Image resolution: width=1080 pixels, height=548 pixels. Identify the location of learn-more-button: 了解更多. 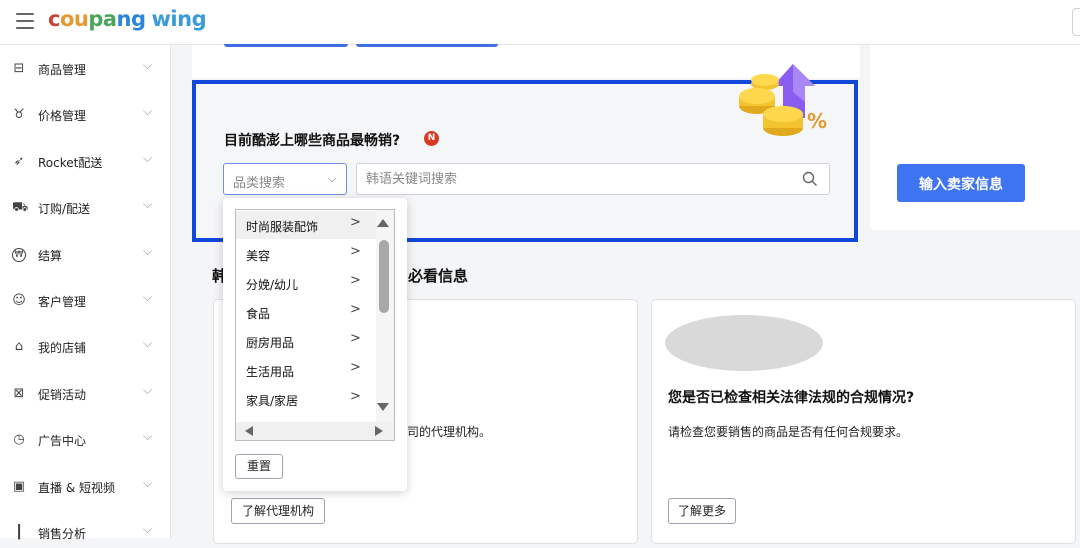
(702, 511).